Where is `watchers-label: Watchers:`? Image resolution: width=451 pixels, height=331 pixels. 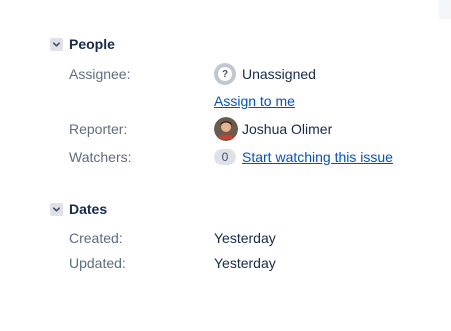 watchers-label: Watchers: is located at coordinates (100, 157).